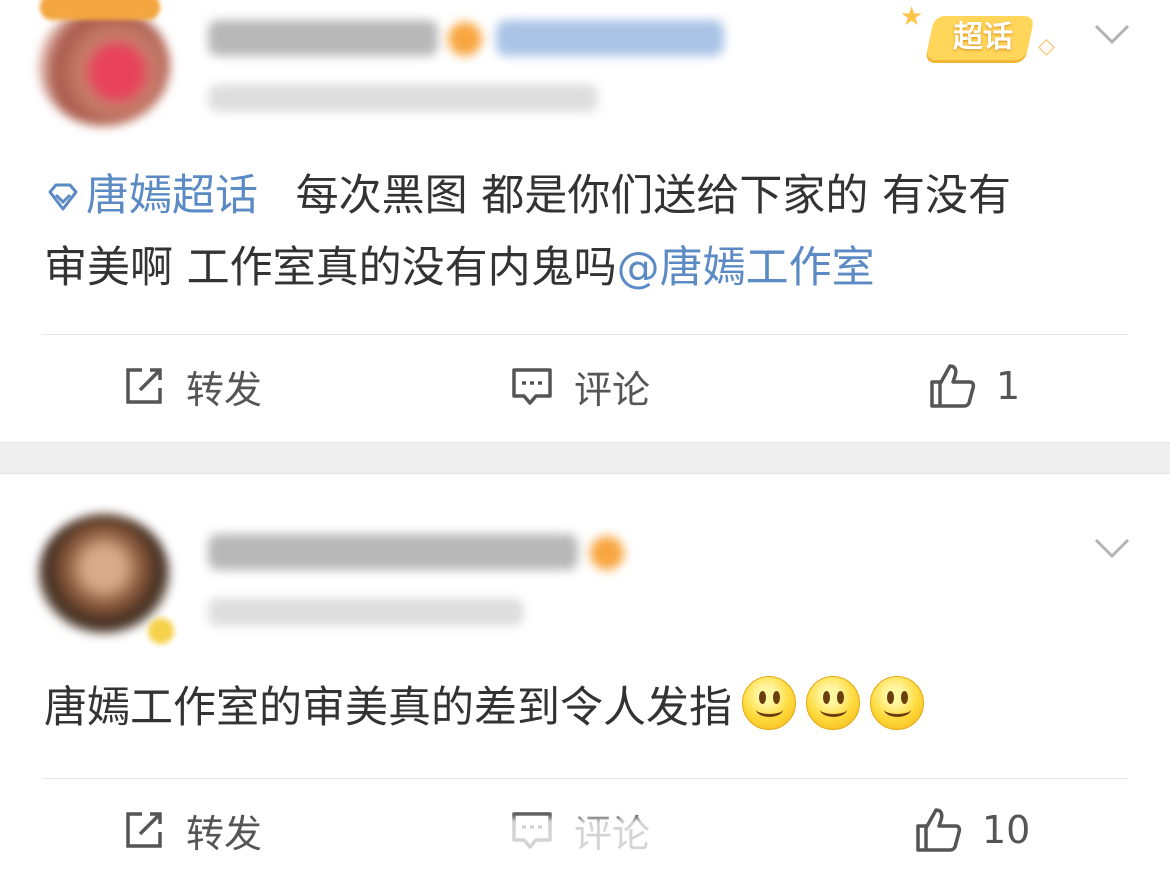  Describe the element at coordinates (746, 268) in the screenshot. I see `mention-link: @唐嫣工作室` at that location.